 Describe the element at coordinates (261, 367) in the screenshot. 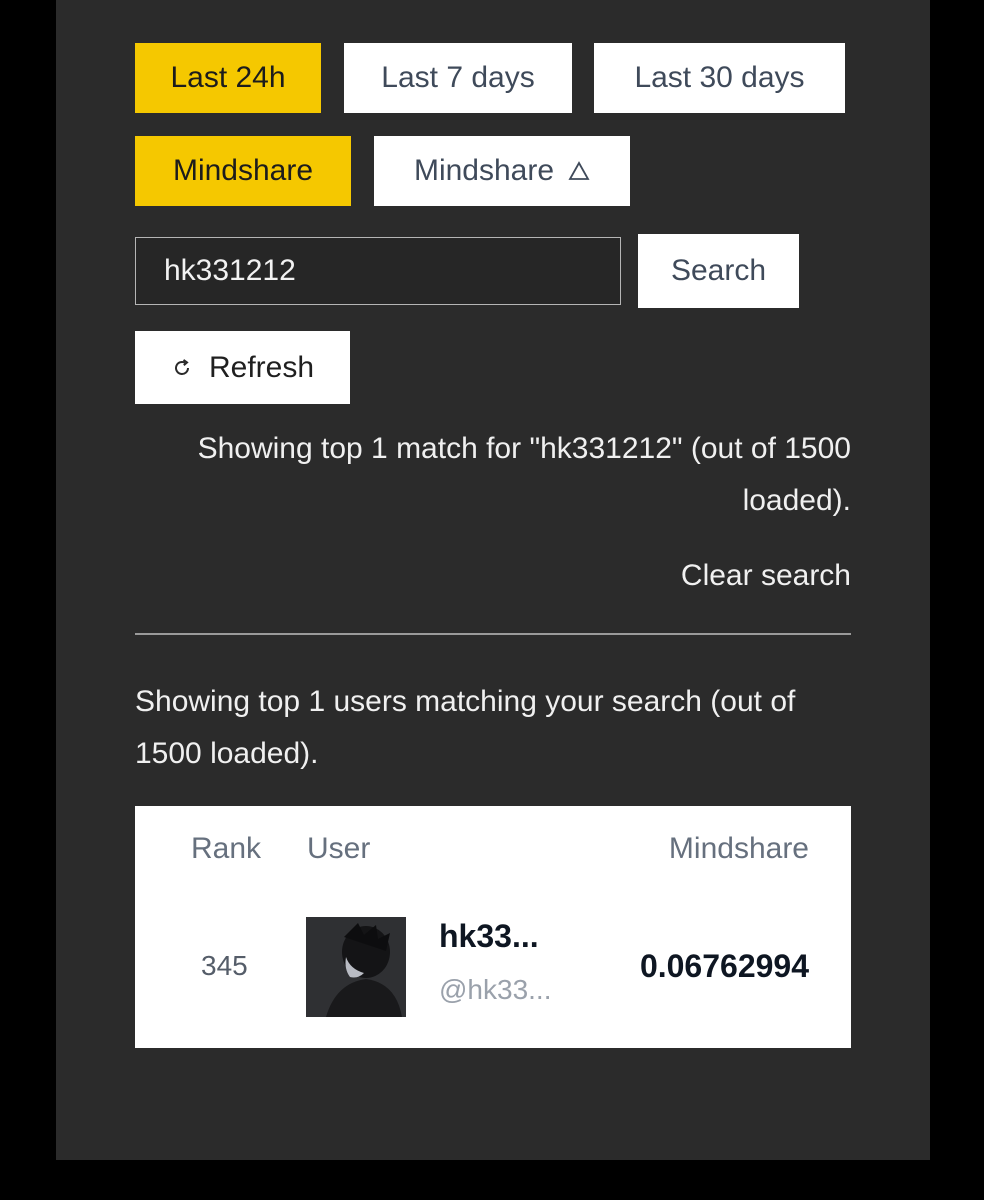

I see `refresh-label: Refresh` at that location.